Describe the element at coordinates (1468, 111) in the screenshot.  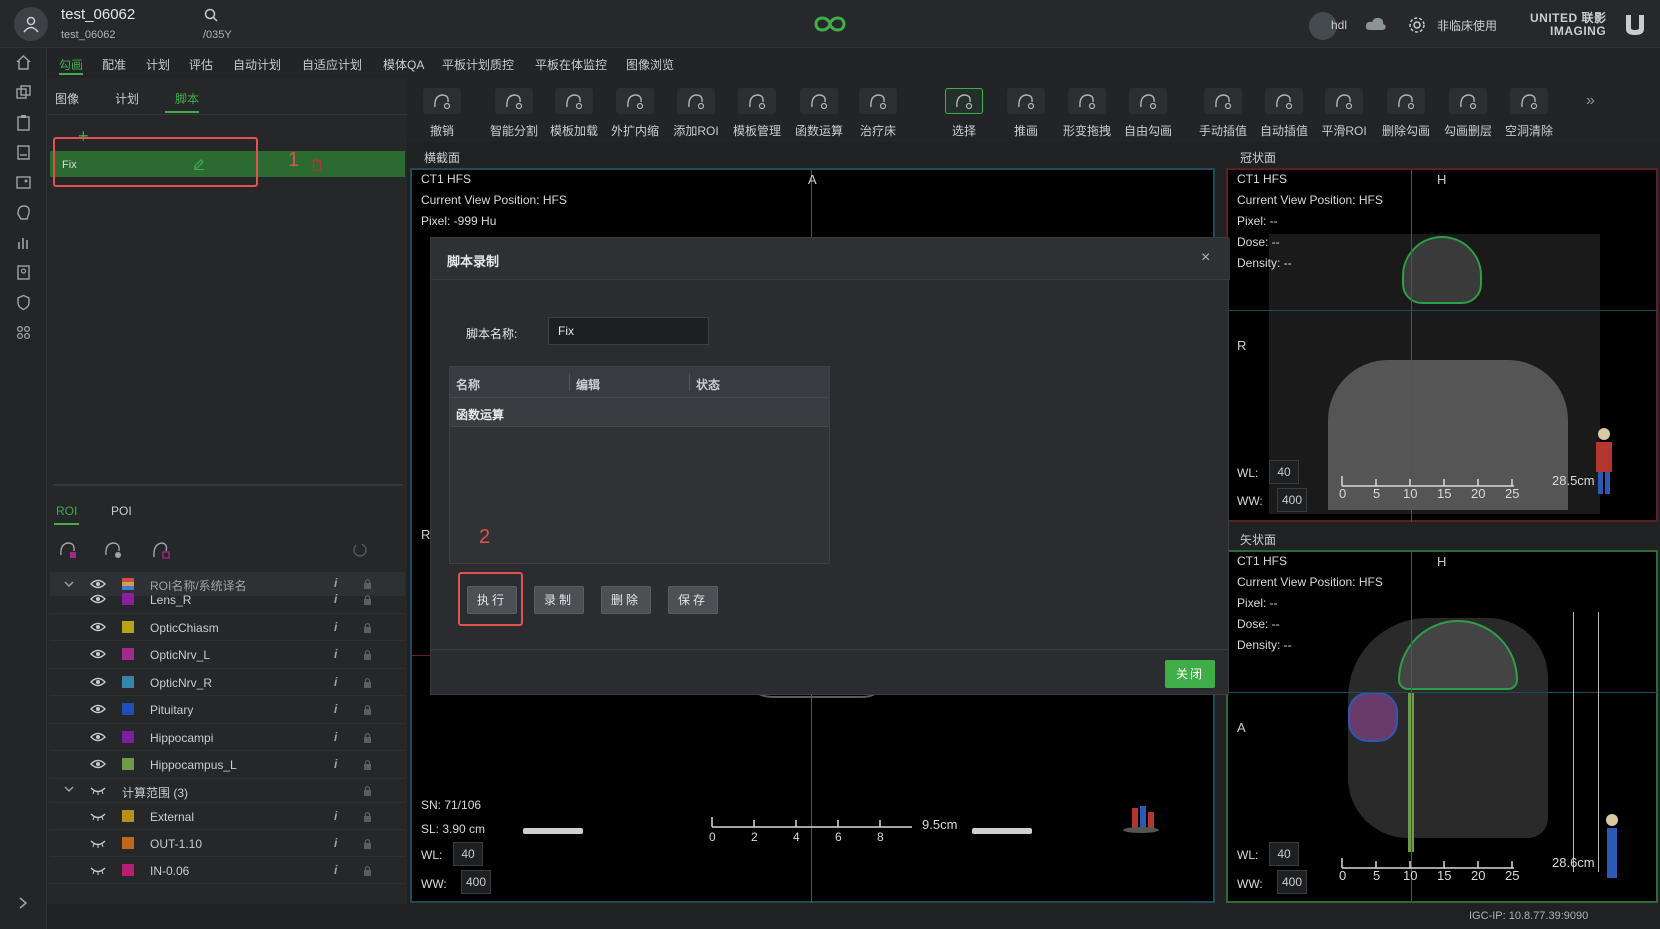
I see `delete-layer-tool-button: 勾画删层` at that location.